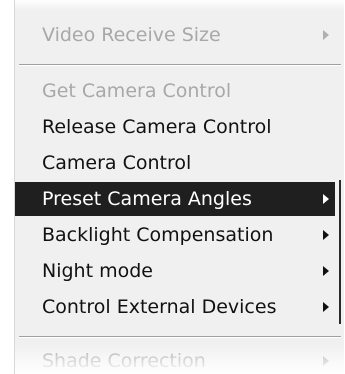  I want to click on menu-item-night-mode: Night mode, so click(179, 271).